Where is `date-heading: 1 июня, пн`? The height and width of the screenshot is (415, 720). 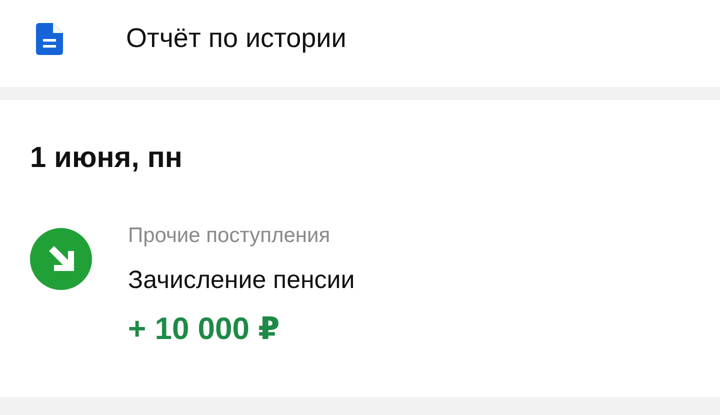
date-heading: 1 июня, пн is located at coordinates (107, 158).